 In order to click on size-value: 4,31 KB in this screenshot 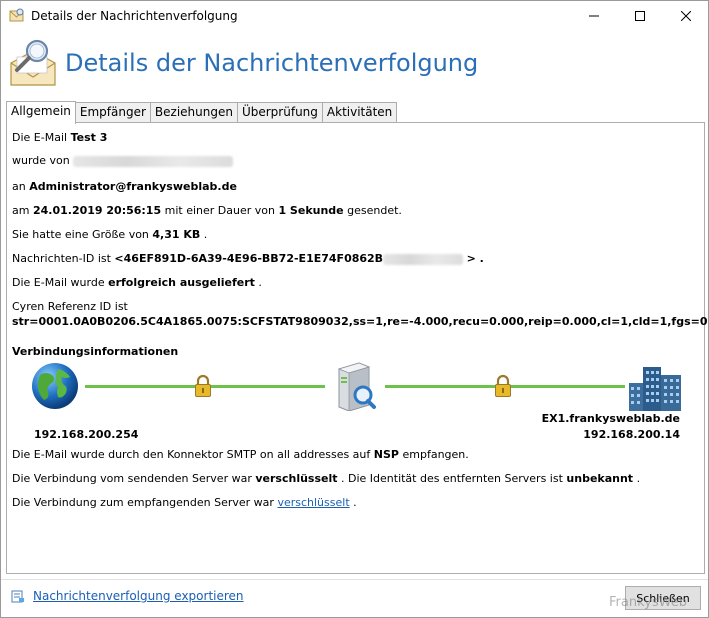, I will do `click(176, 234)`.